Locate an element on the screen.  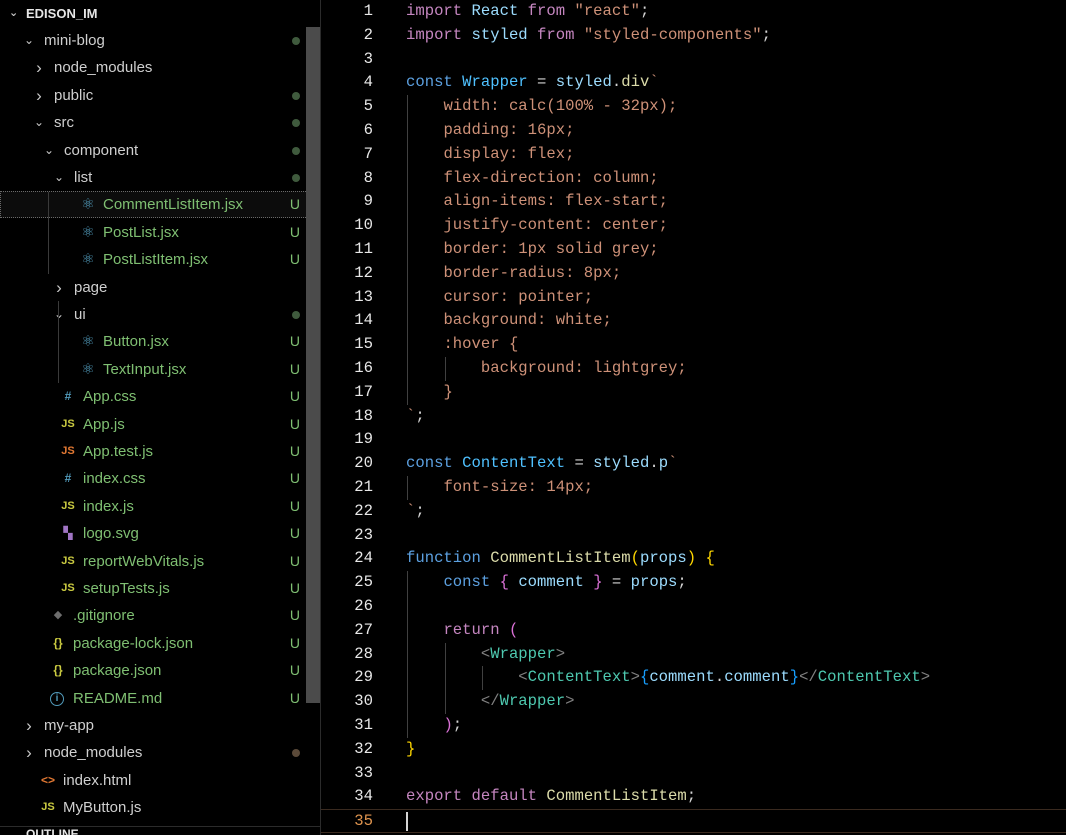
folder-item: ⌄ list is located at coordinates (160, 177).